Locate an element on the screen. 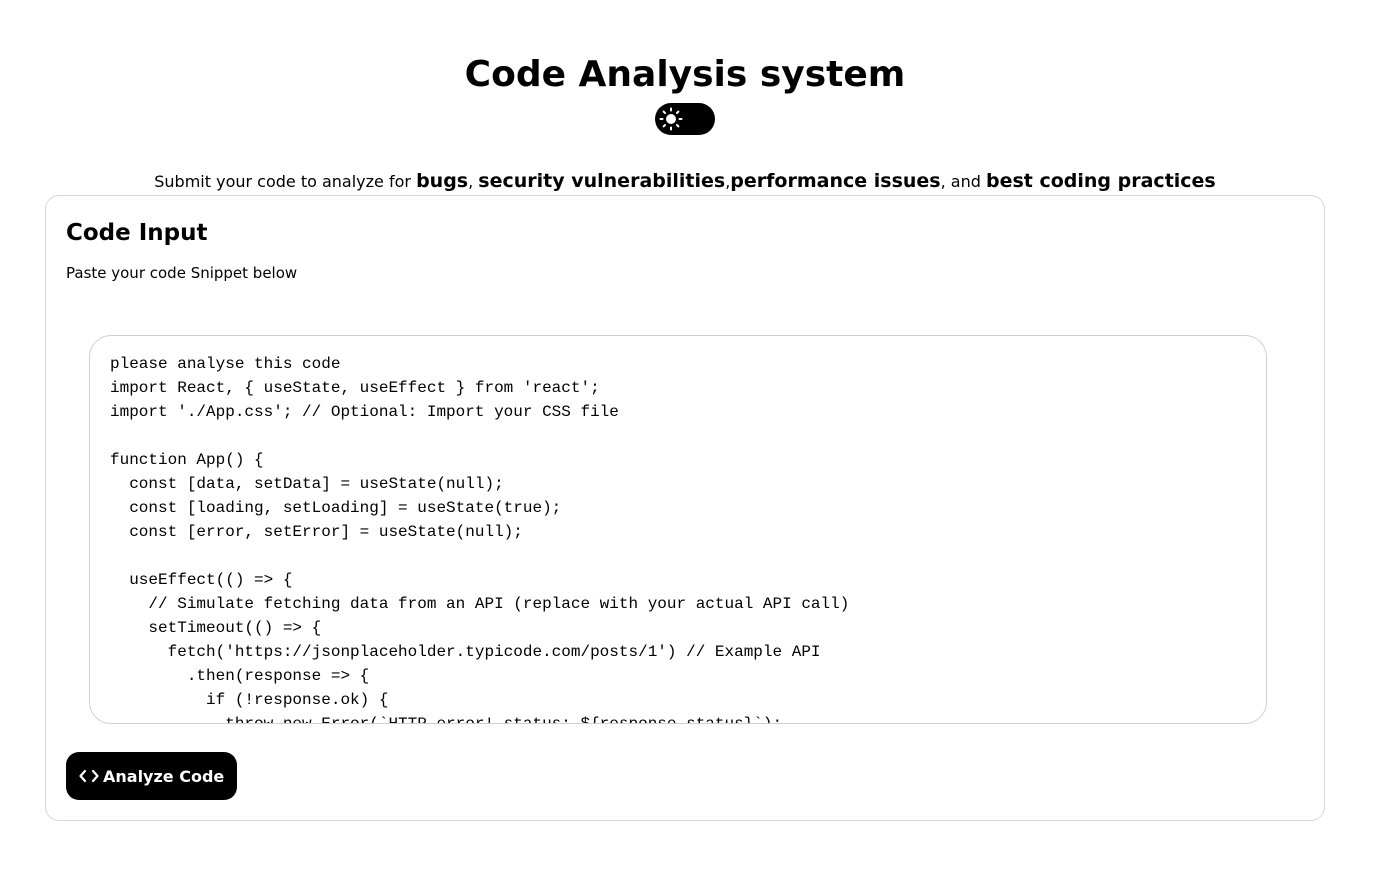  subtitle-separator: , and is located at coordinates (963, 181).